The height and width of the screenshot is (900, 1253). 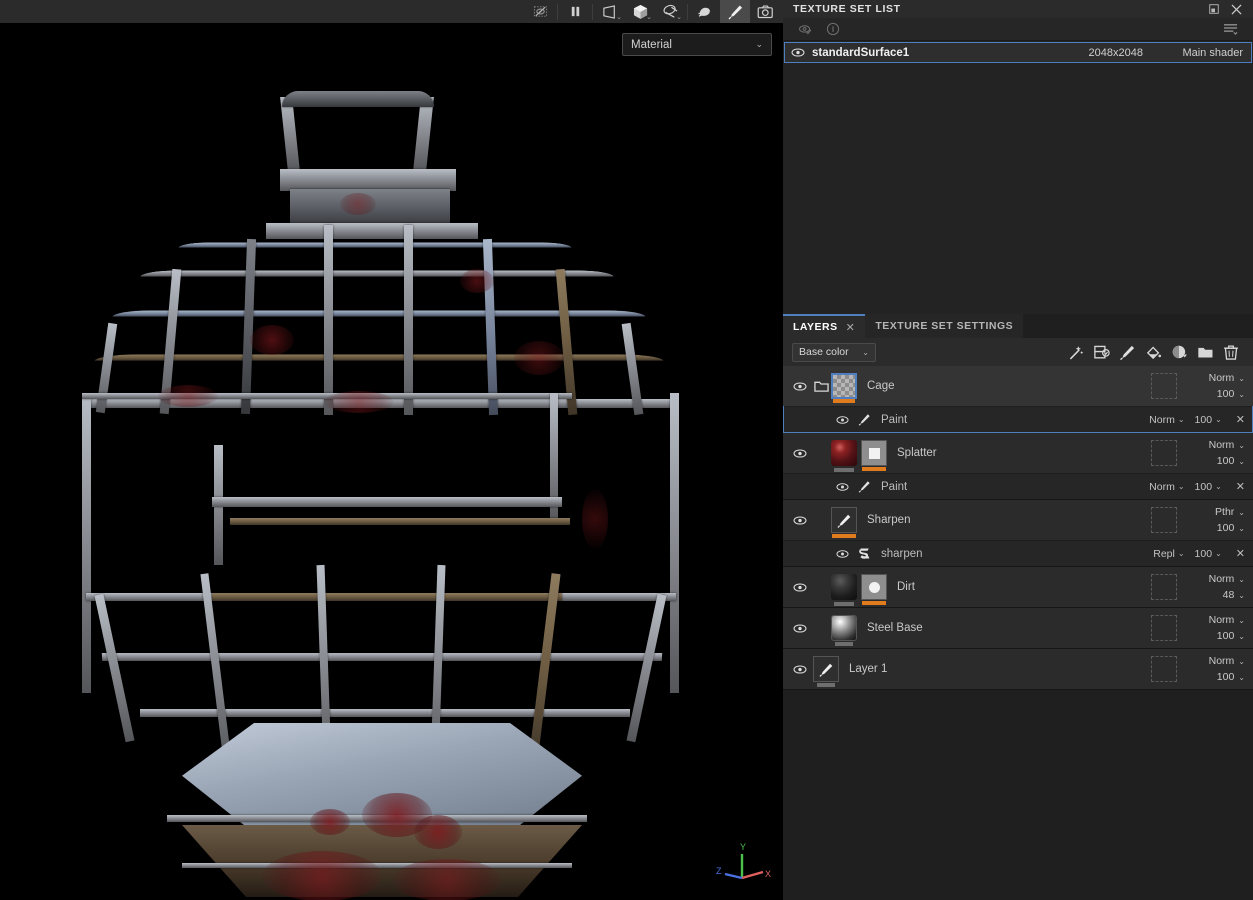 I want to click on opacity-dropdown: 48 ⌄, so click(x=1234, y=595).